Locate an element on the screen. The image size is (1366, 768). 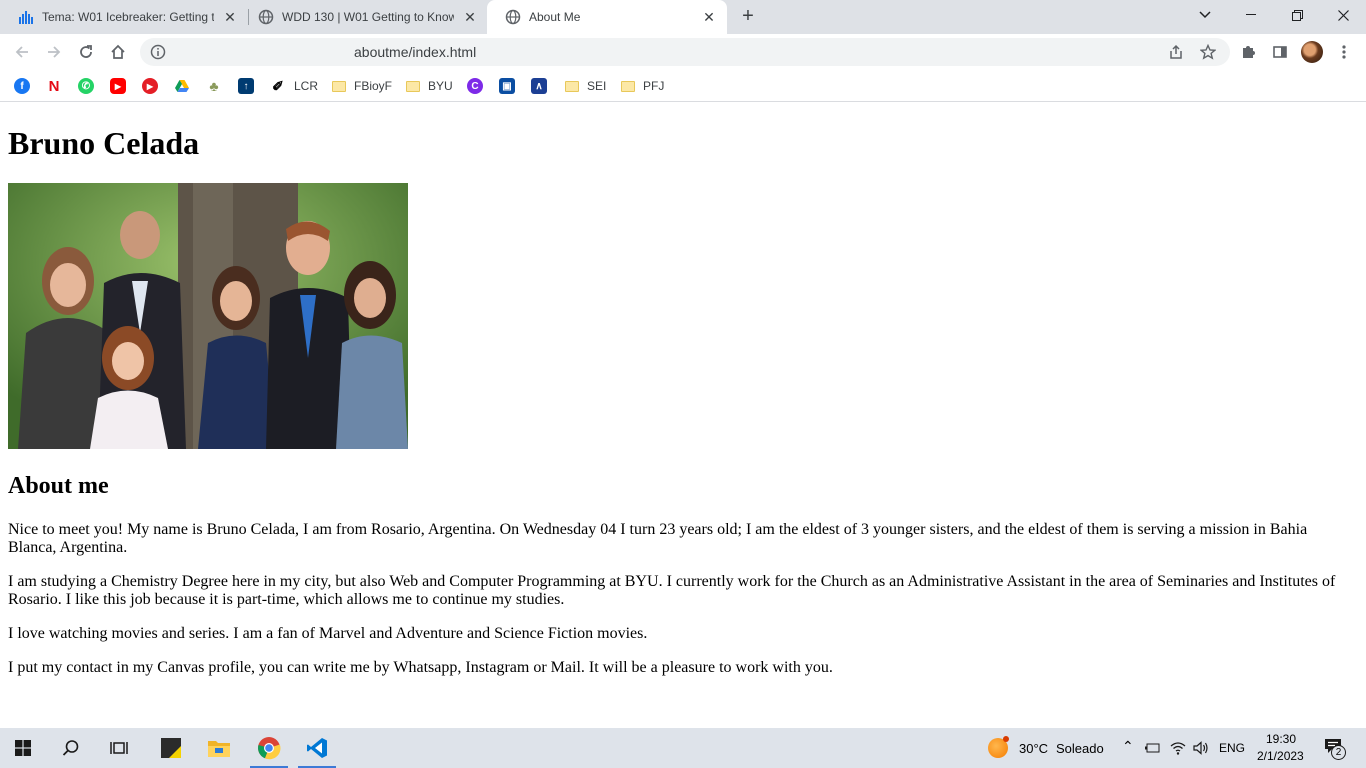
windows-icon is located at coordinates (23, 748).